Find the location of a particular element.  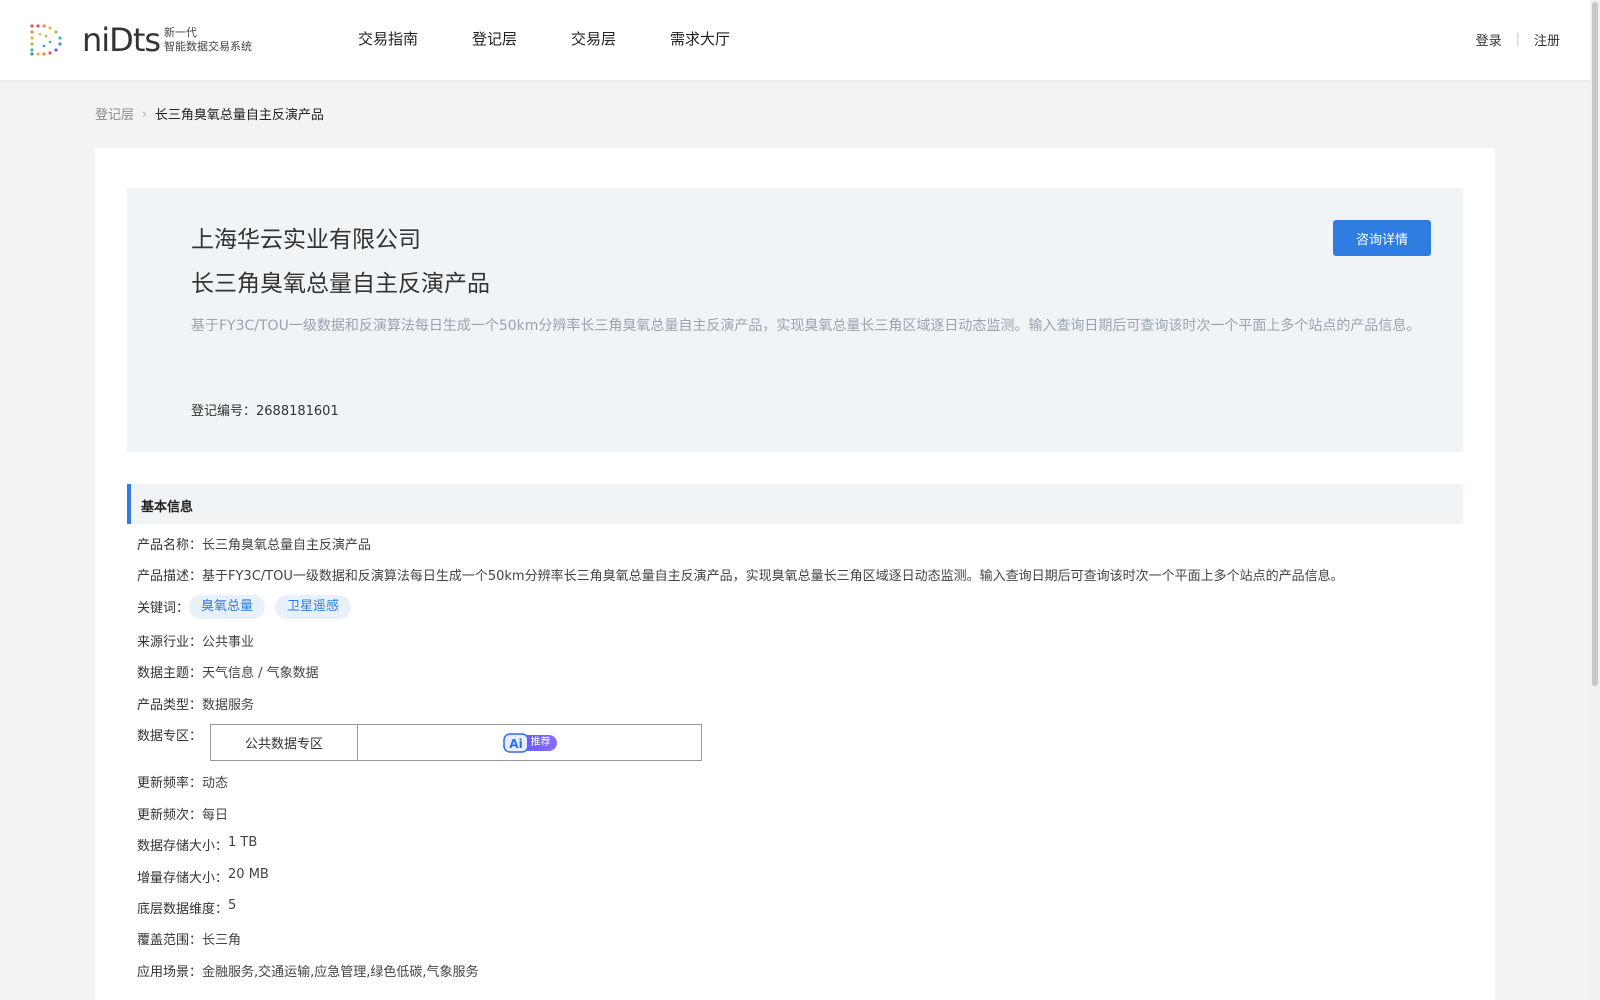

logo-wordmark: niDts is located at coordinates (121, 40).